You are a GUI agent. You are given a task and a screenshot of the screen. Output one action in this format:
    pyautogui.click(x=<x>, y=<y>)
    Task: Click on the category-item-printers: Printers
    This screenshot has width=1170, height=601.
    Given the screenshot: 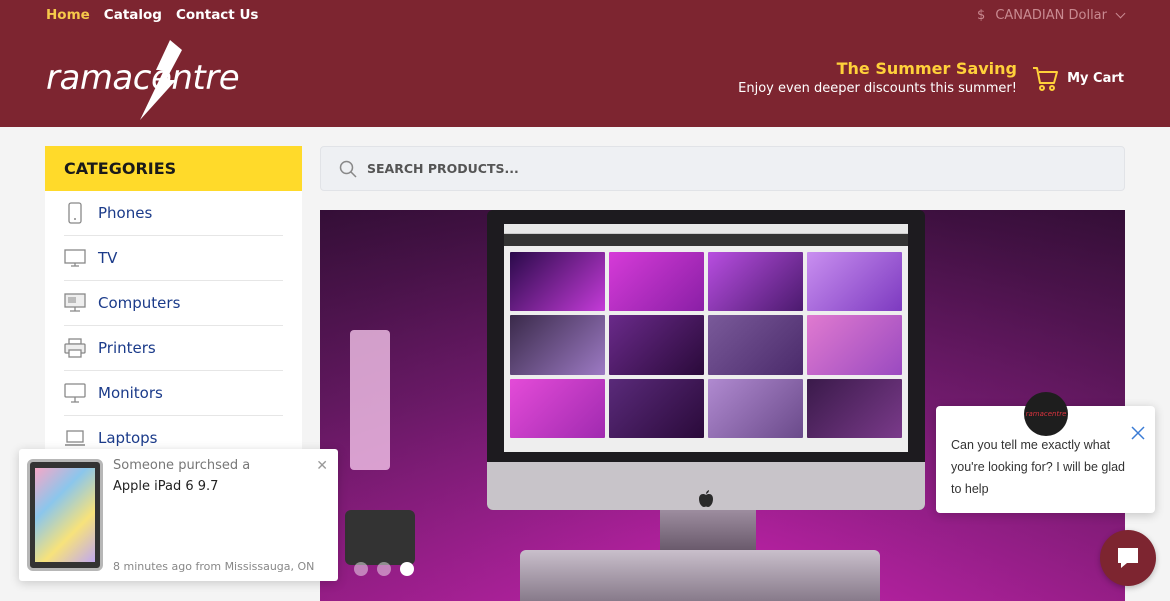 What is the action you would take?
    pyautogui.click(x=173, y=348)
    